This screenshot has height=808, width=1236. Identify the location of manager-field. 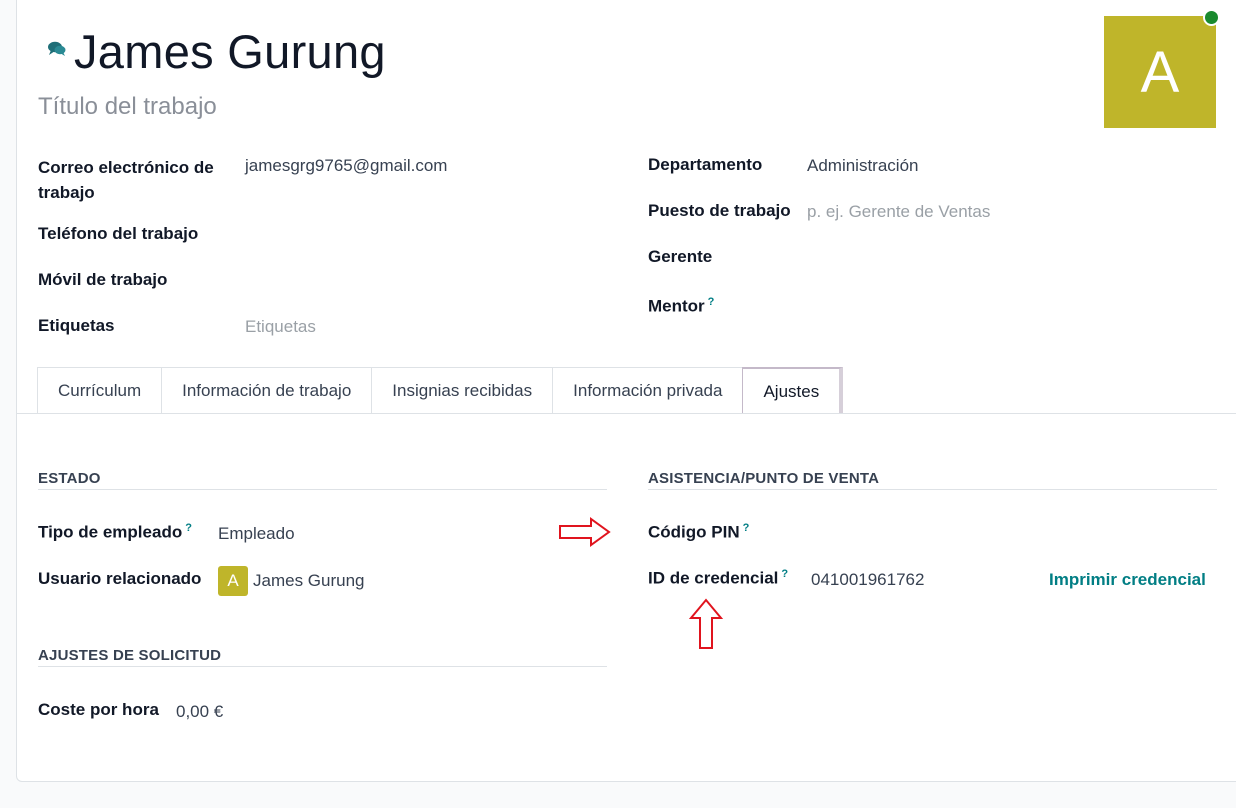
(1007, 257).